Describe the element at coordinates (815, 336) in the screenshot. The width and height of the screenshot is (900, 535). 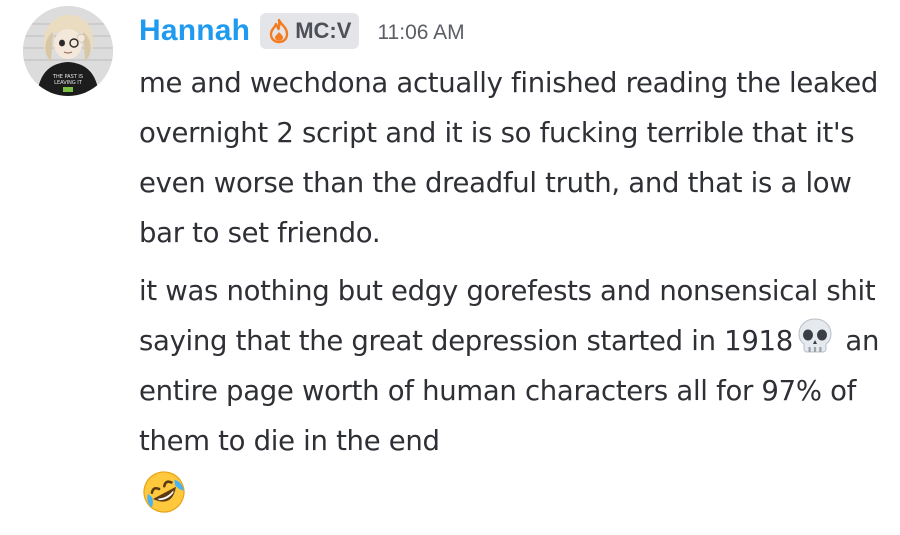
I see `skull-emoji` at that location.